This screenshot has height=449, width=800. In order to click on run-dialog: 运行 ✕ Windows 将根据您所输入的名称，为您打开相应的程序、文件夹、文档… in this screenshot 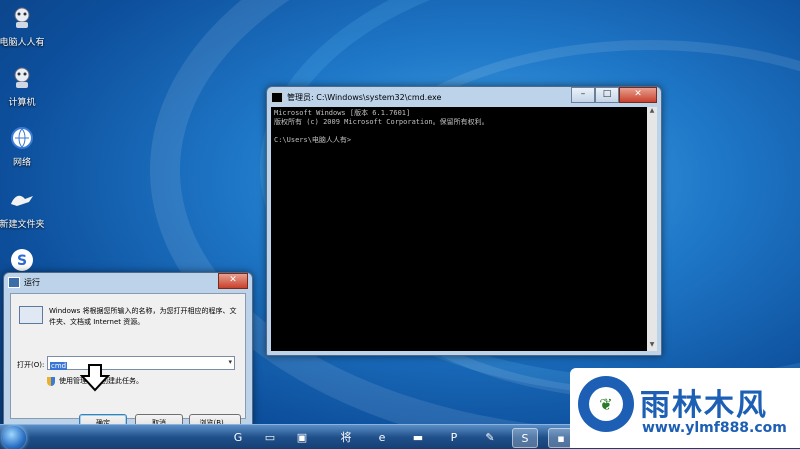, I will do `click(128, 352)`.